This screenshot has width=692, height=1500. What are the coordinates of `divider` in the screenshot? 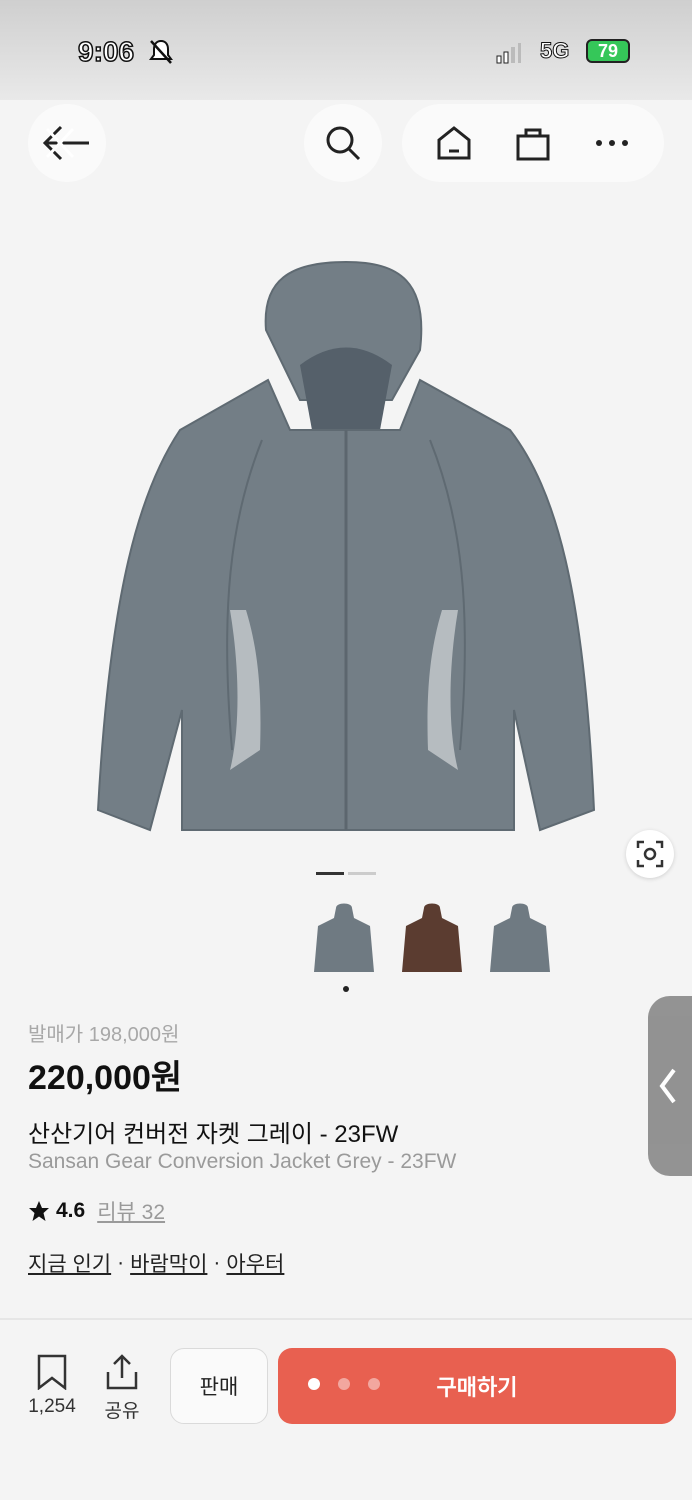 It's located at (346, 1319).